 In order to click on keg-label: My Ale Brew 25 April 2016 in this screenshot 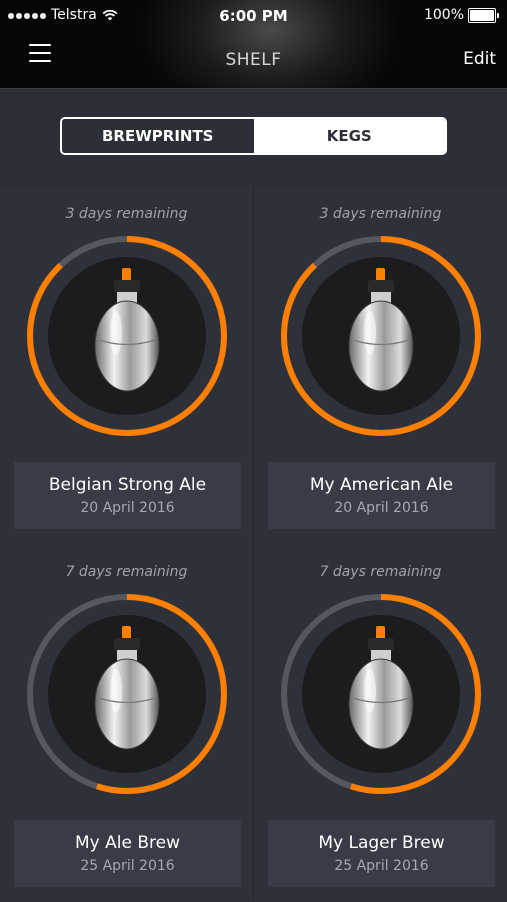, I will do `click(127, 853)`.